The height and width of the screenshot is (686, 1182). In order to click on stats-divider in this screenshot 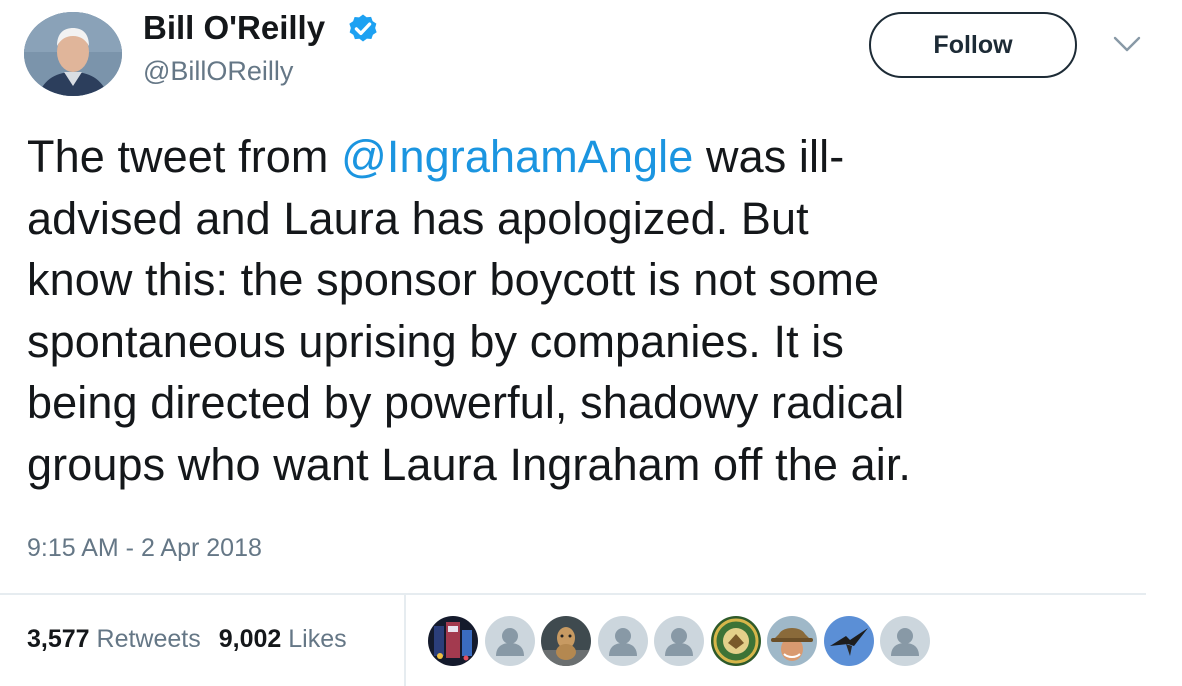, I will do `click(405, 640)`.